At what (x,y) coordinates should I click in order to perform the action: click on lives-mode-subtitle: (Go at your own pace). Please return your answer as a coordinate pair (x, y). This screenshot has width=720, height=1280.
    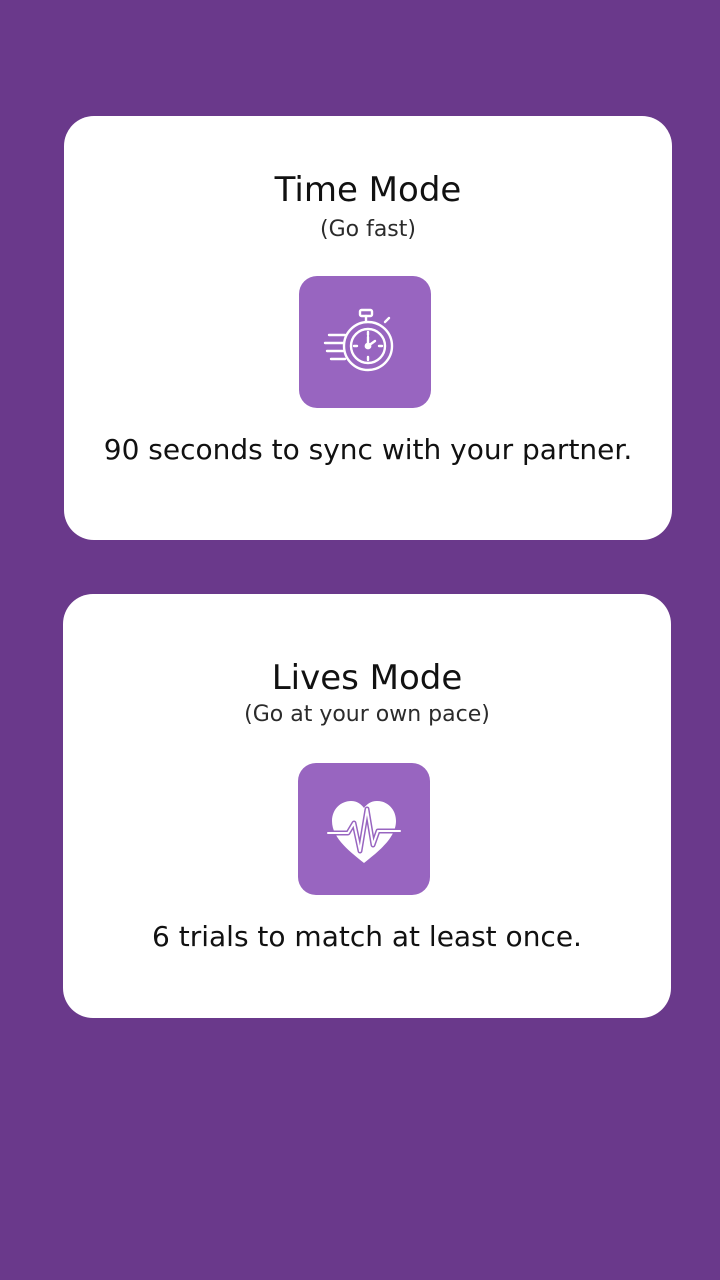
    Looking at the image, I should click on (367, 714).